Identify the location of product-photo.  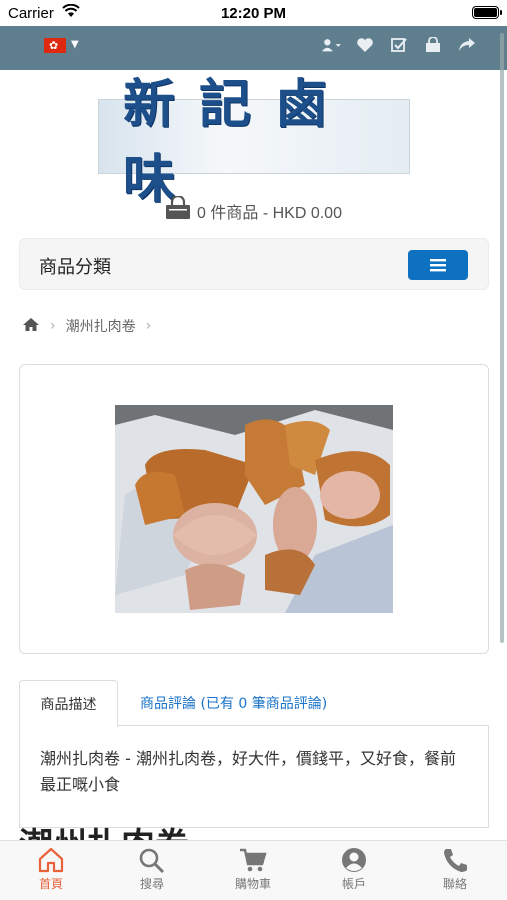
(254, 509).